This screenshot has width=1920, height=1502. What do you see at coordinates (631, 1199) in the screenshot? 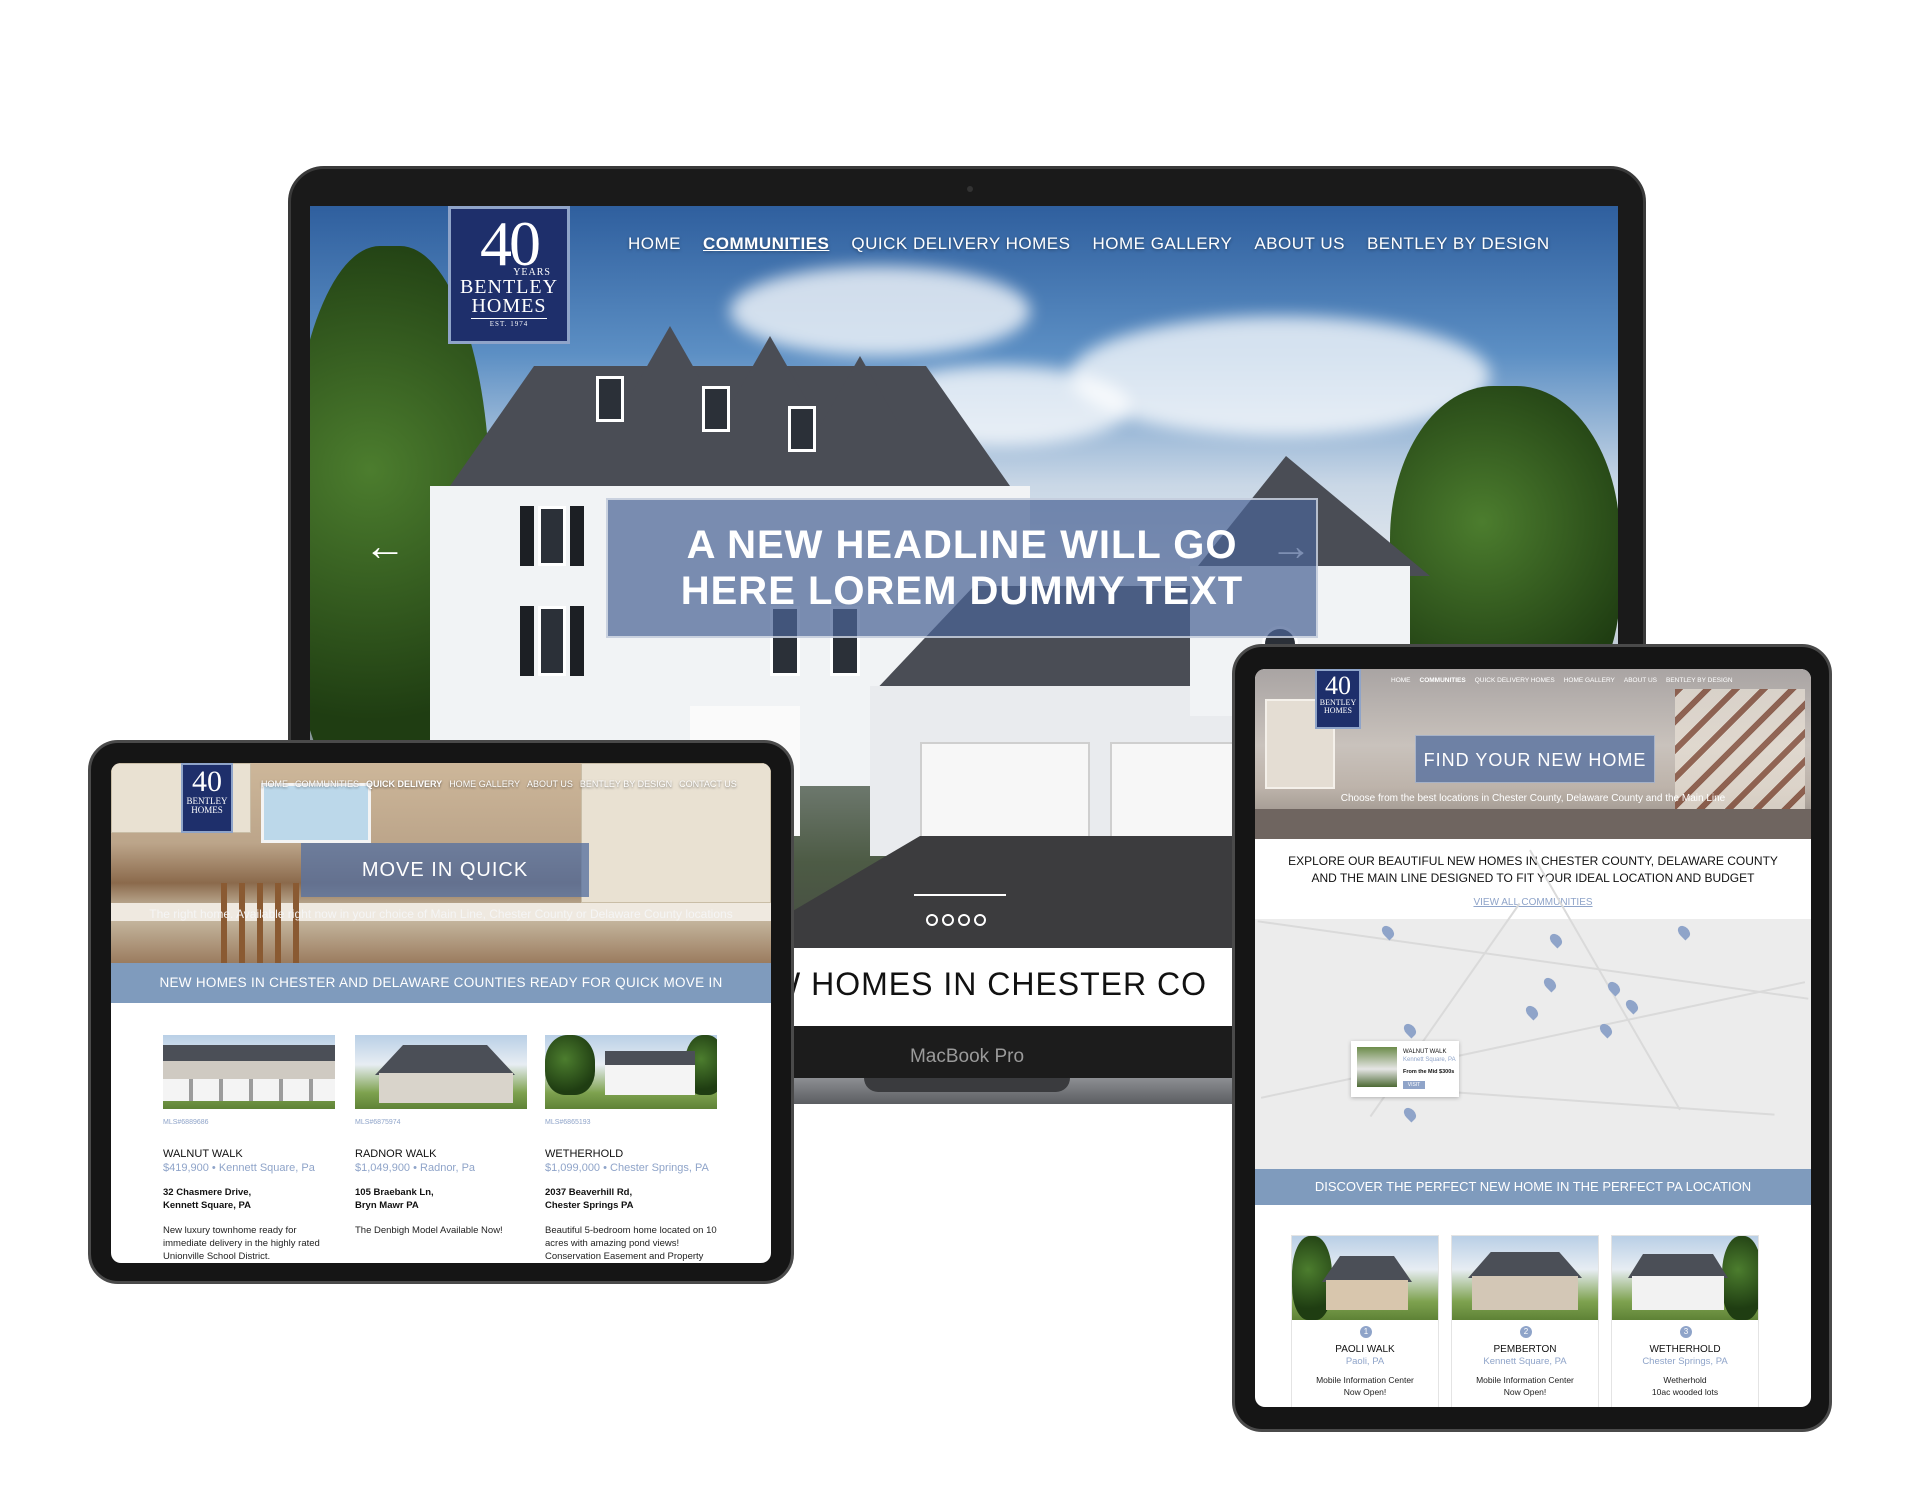
I see `listing-address: 2037 Beaverhill Rd, Chester Springs PA` at bounding box center [631, 1199].